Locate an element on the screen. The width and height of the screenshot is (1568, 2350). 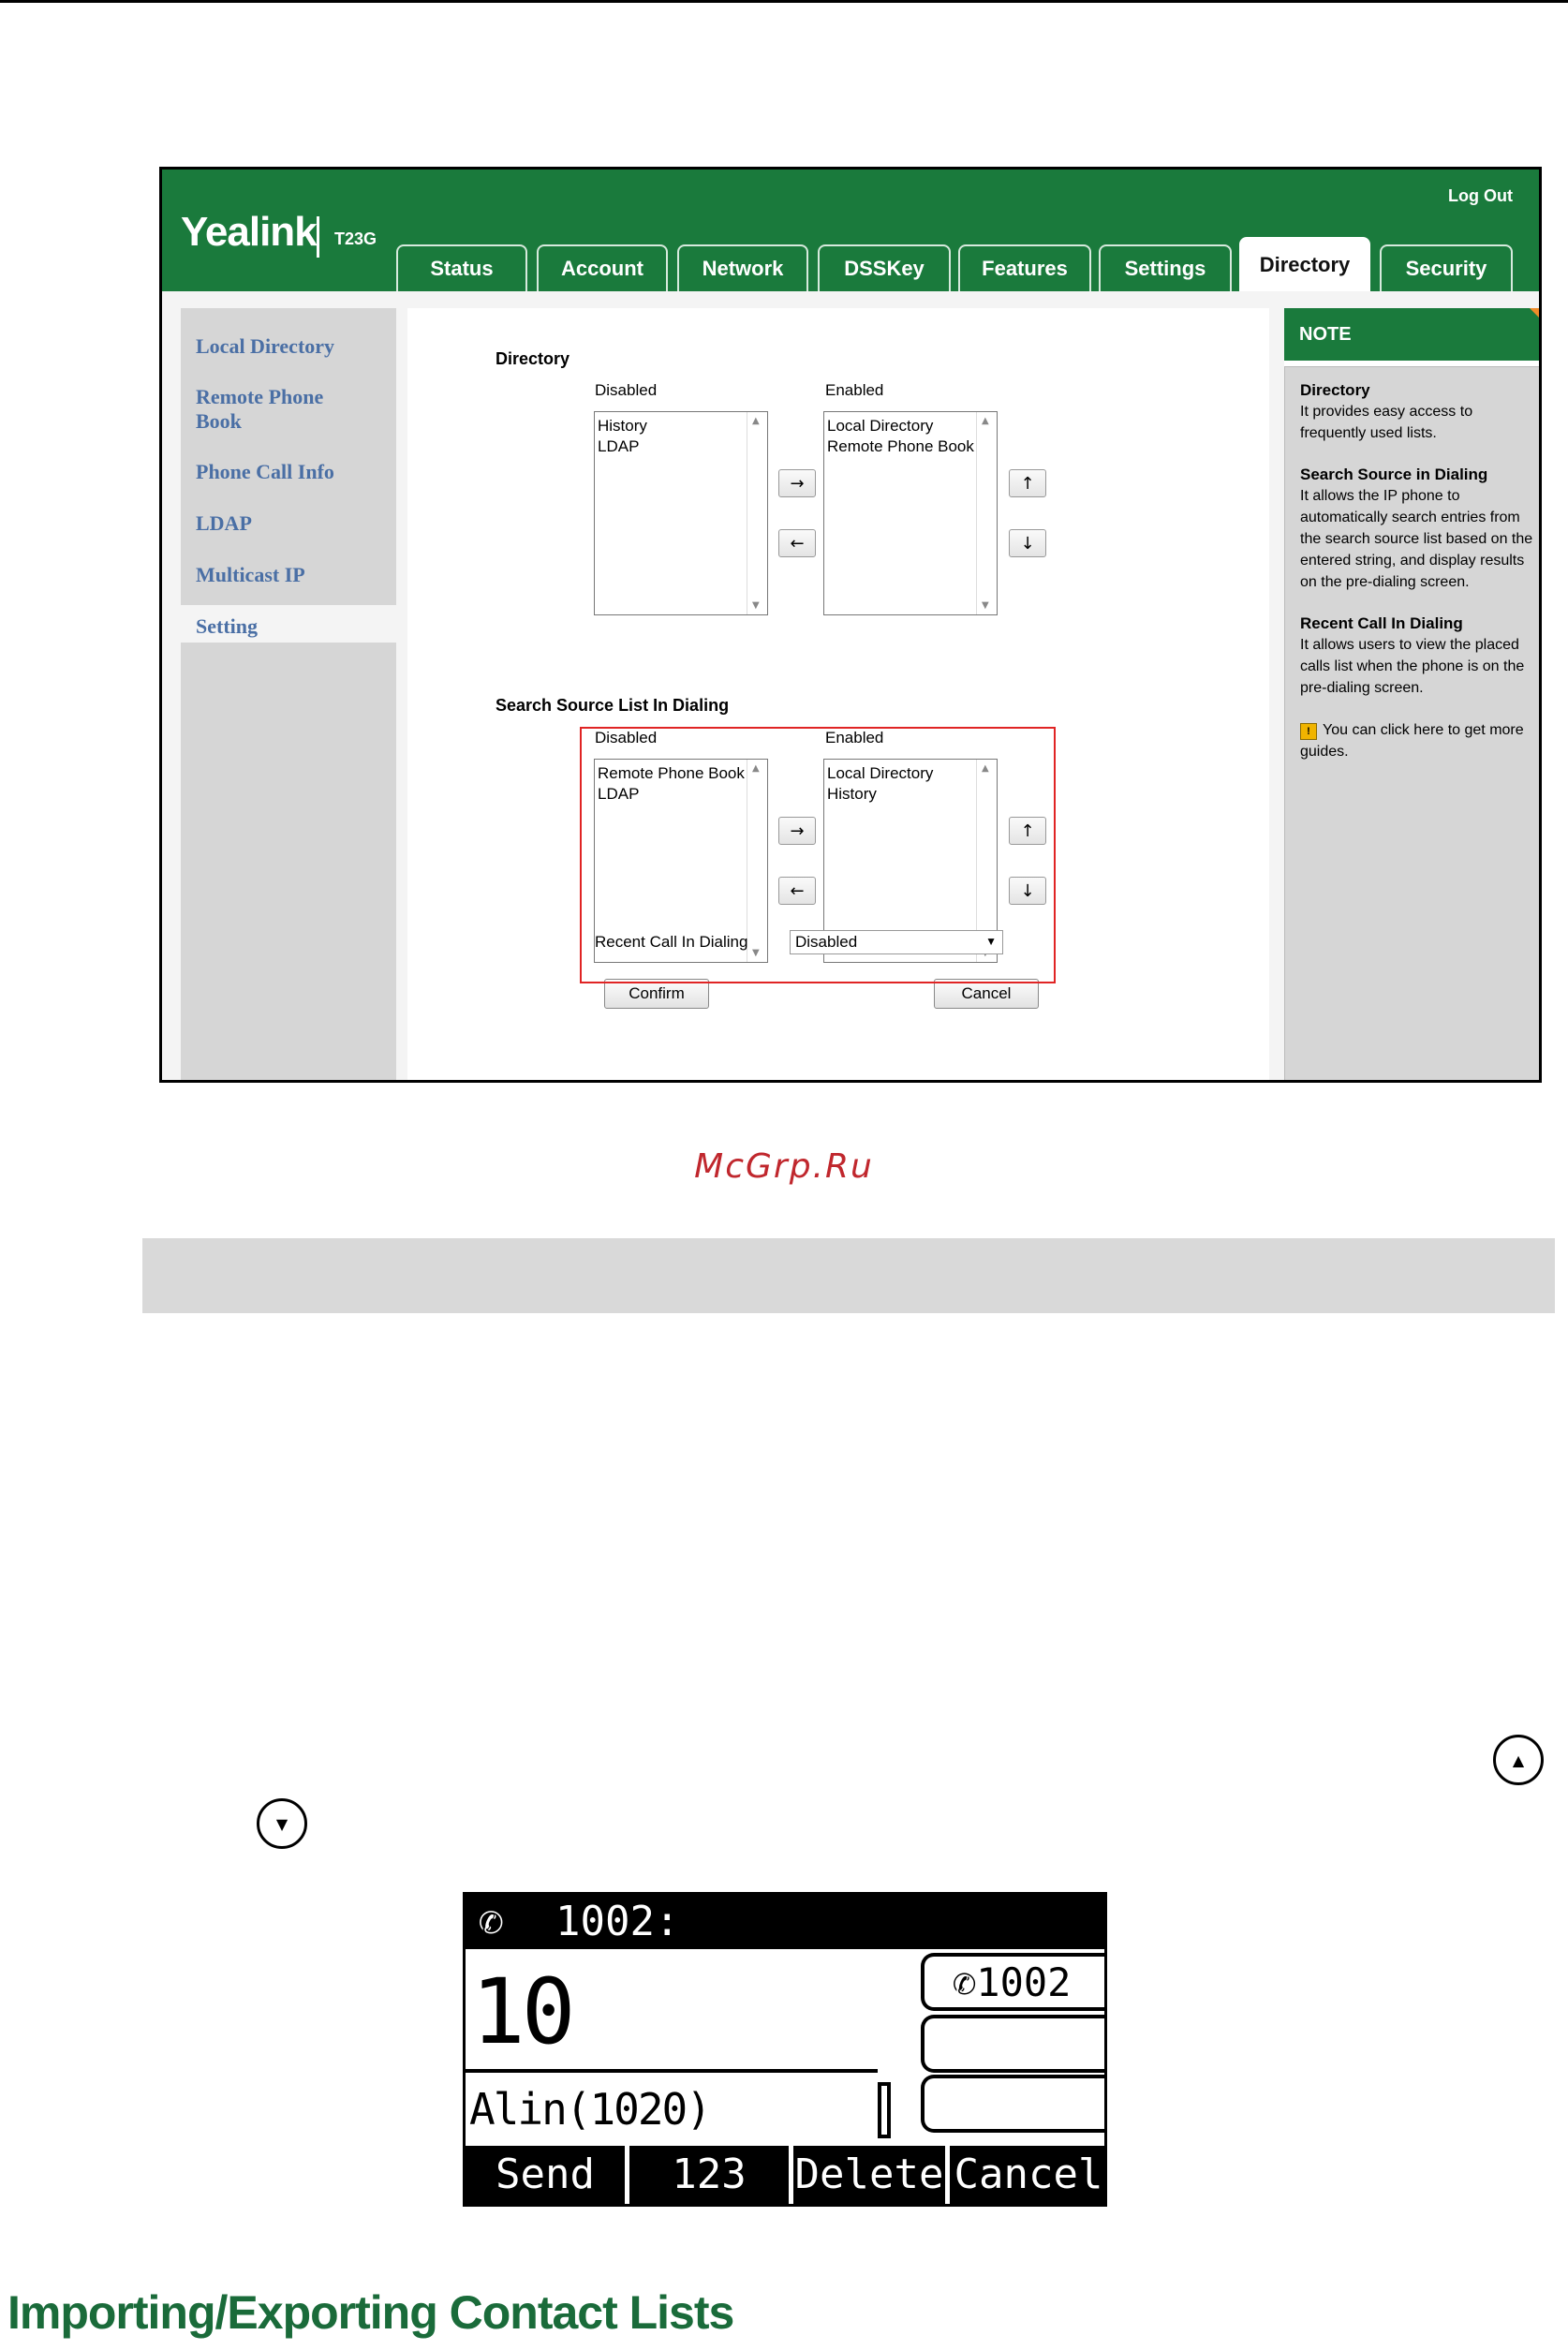
tab-dsskey: DSSKey is located at coordinates (884, 267).